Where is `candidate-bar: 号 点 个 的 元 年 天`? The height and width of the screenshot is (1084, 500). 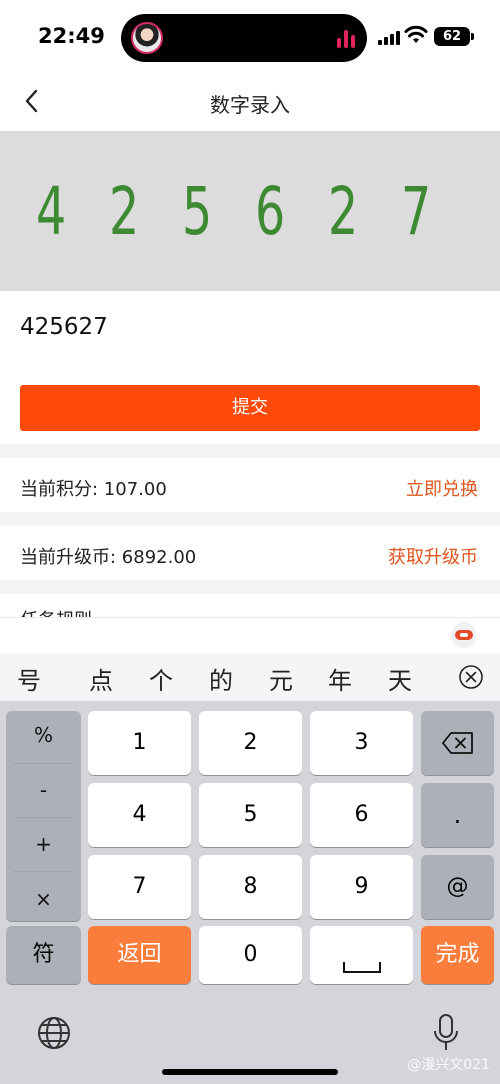
candidate-bar: 号 点 个 的 元 年 天 is located at coordinates (250, 677).